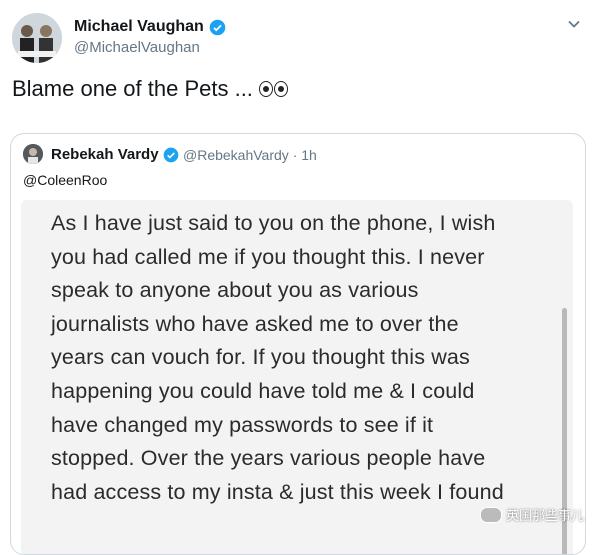 The image size is (594, 555). Describe the element at coordinates (65, 180) in the screenshot. I see `reply-to-mention: @ColeenRoo` at that location.